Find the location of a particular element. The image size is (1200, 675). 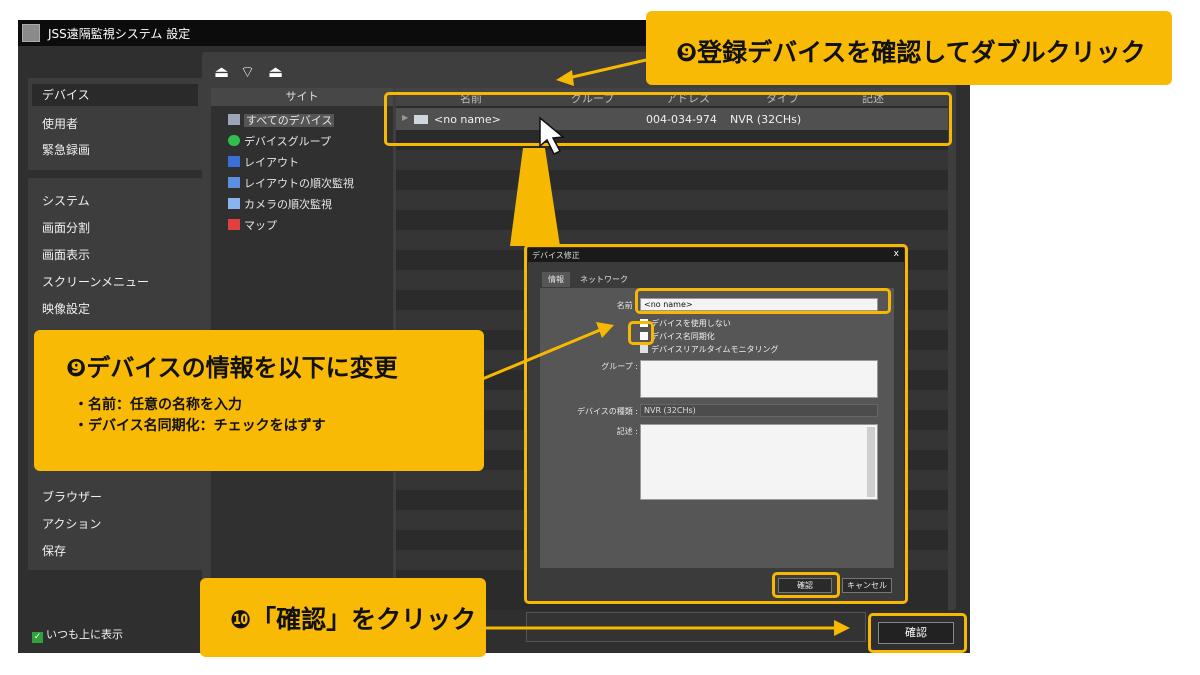

sidebar-menu-device: デバイス 使用者 緊急録画 is located at coordinates (115, 124).